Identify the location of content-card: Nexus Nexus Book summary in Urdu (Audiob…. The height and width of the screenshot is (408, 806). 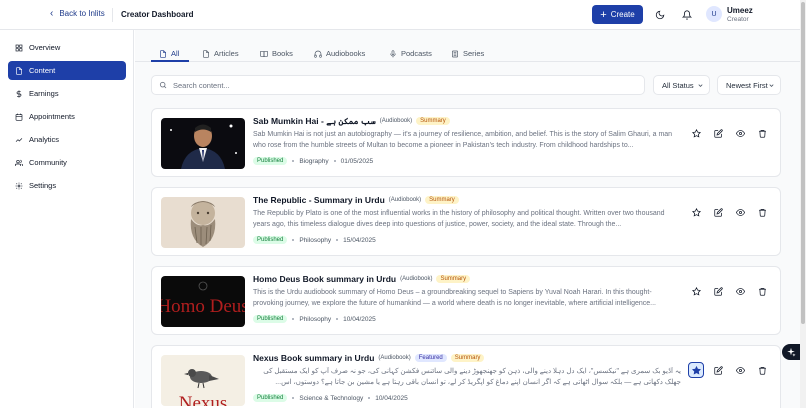
(466, 376).